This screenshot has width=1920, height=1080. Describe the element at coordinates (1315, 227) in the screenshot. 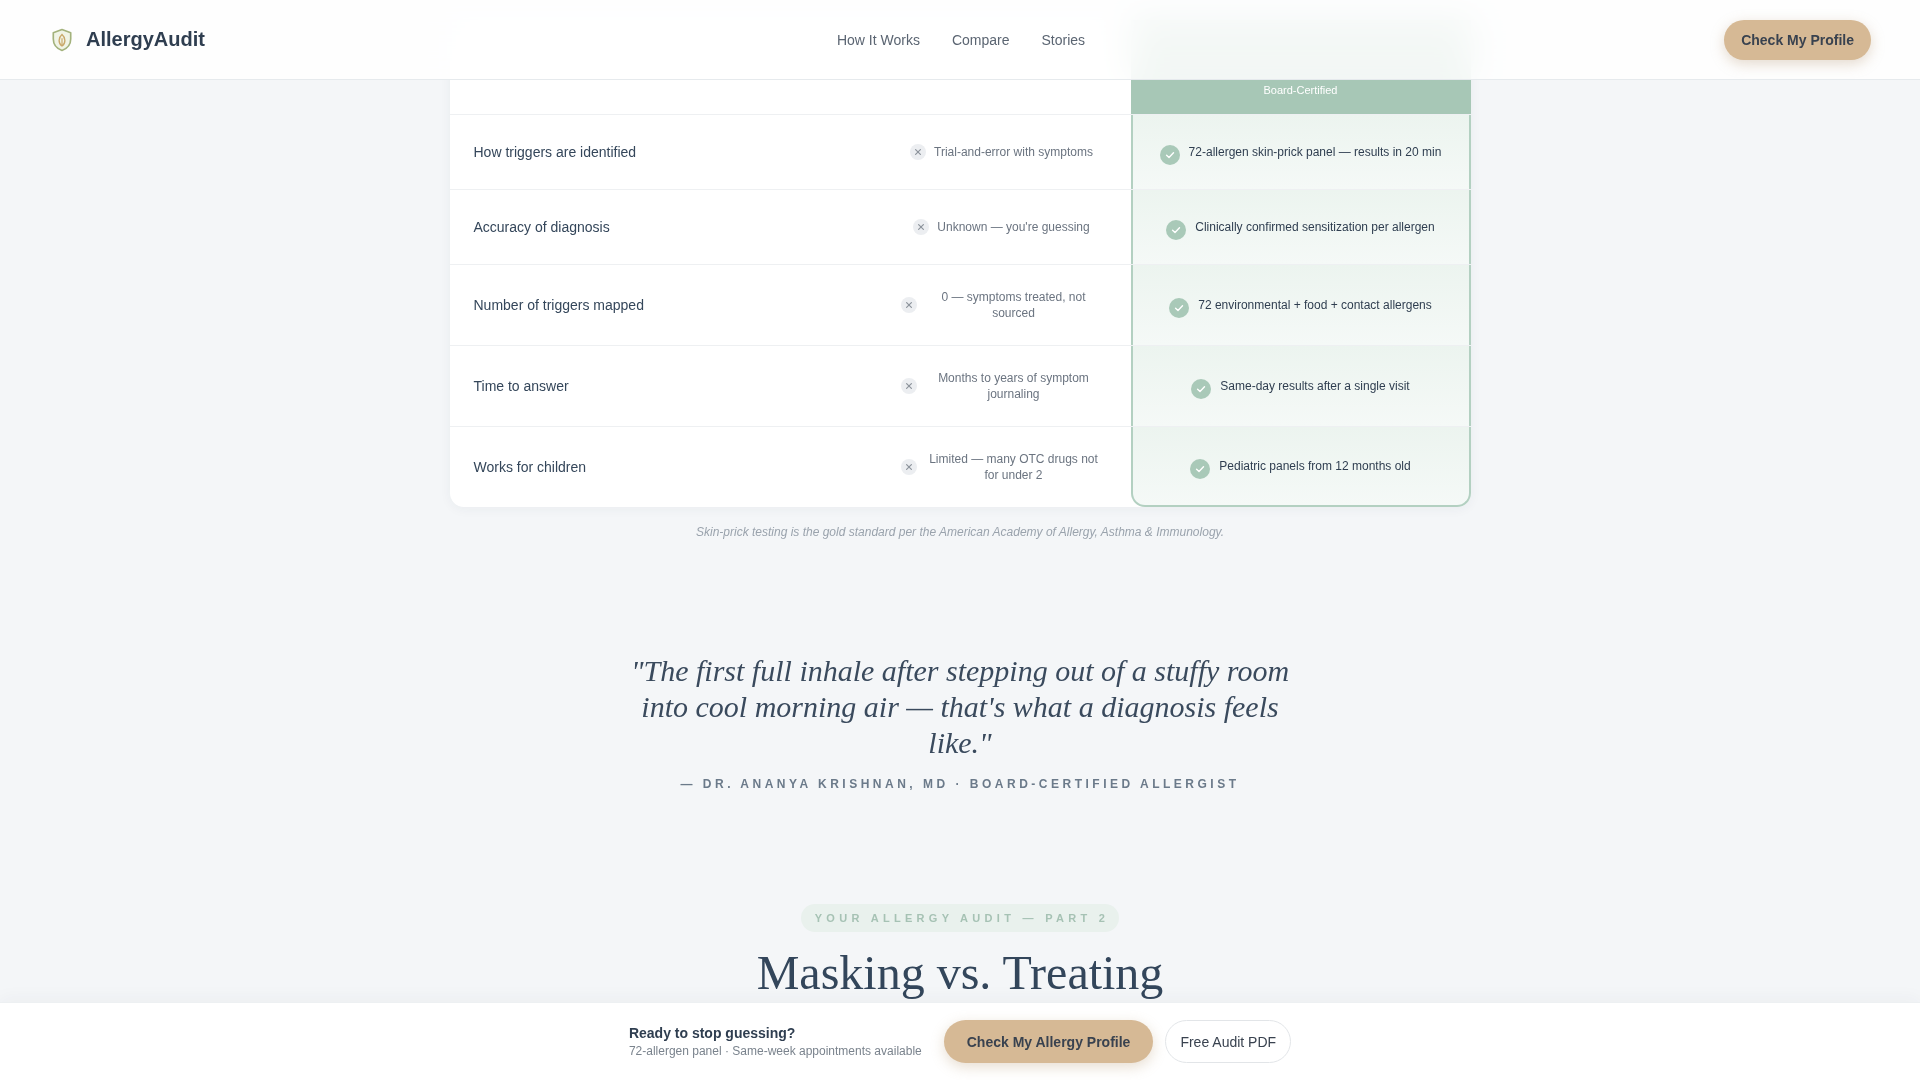

I see `benefit-text: Clinically confirmed sensitization per allergen` at that location.